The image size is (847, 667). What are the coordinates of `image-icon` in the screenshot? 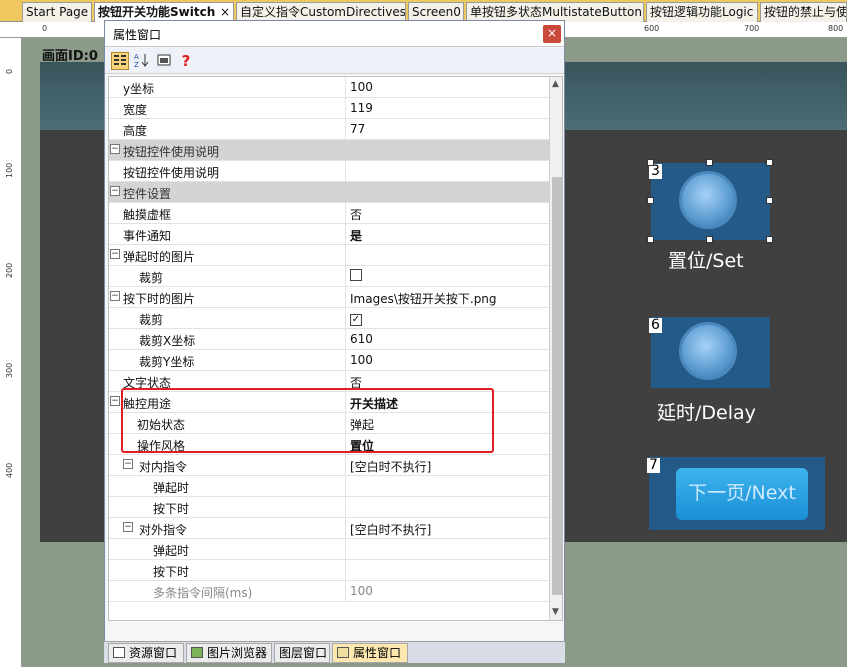 It's located at (197, 652).